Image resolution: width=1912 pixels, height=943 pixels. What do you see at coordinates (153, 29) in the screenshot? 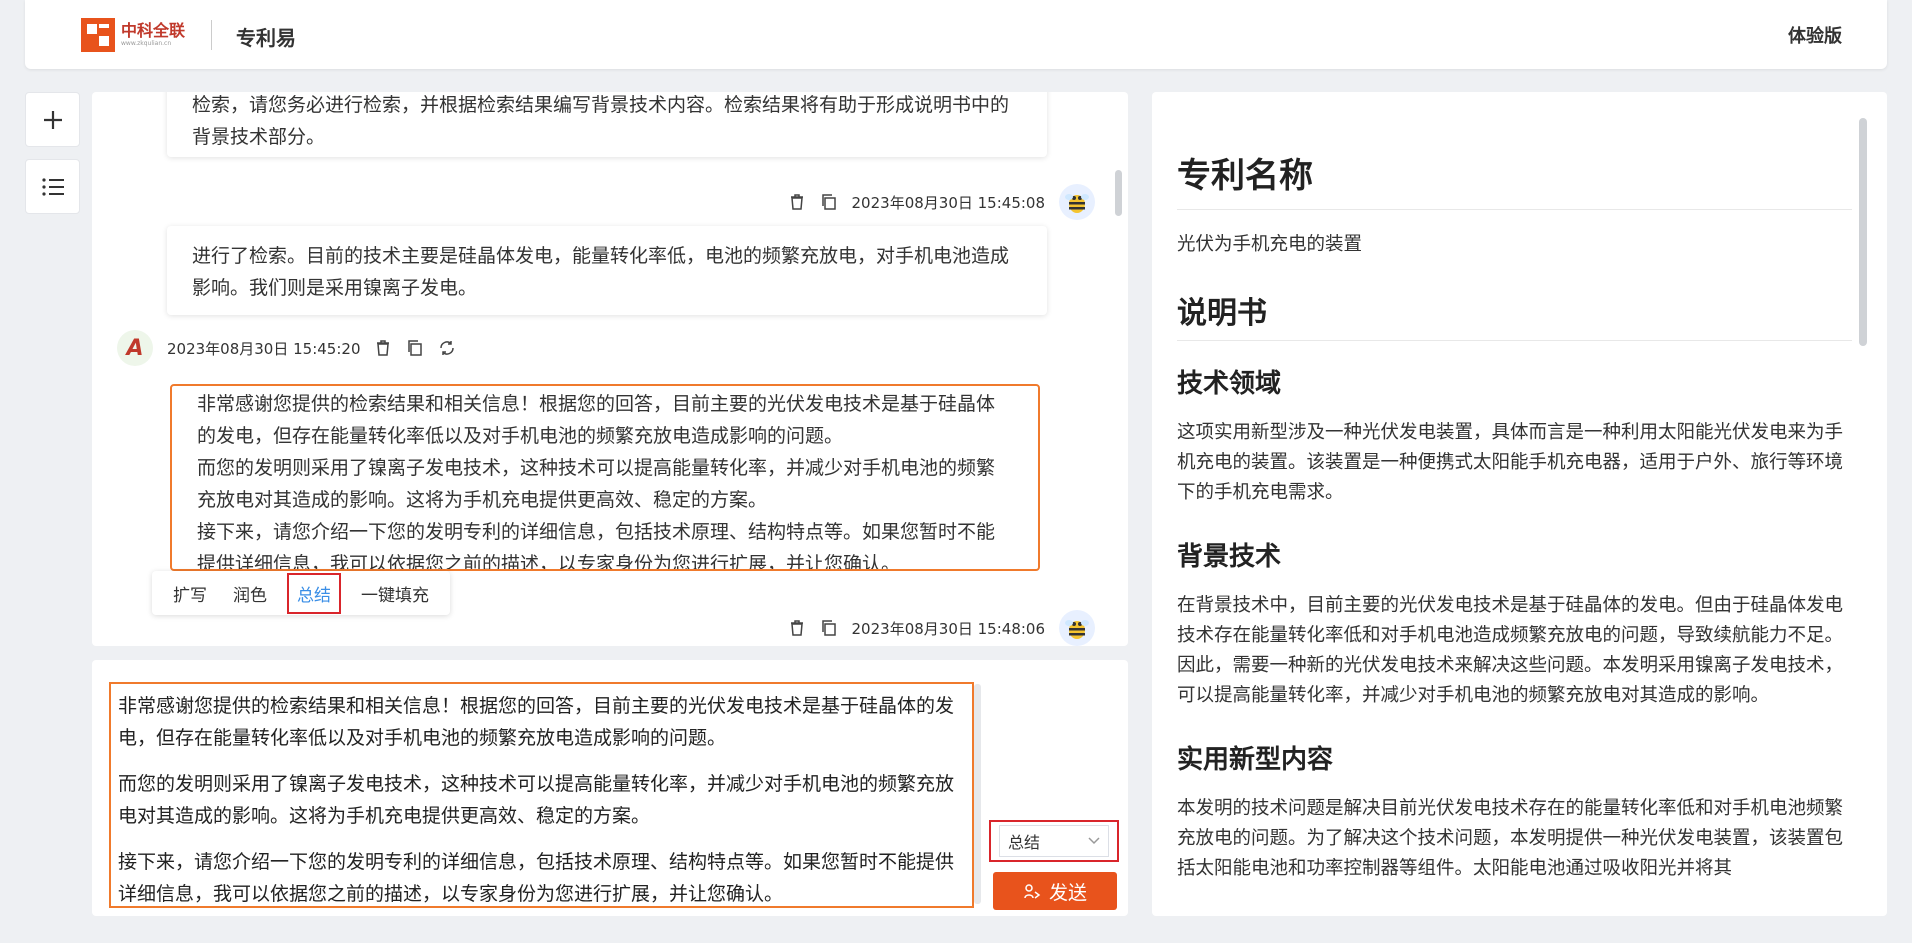
I see `brand-name: 中科全联` at bounding box center [153, 29].